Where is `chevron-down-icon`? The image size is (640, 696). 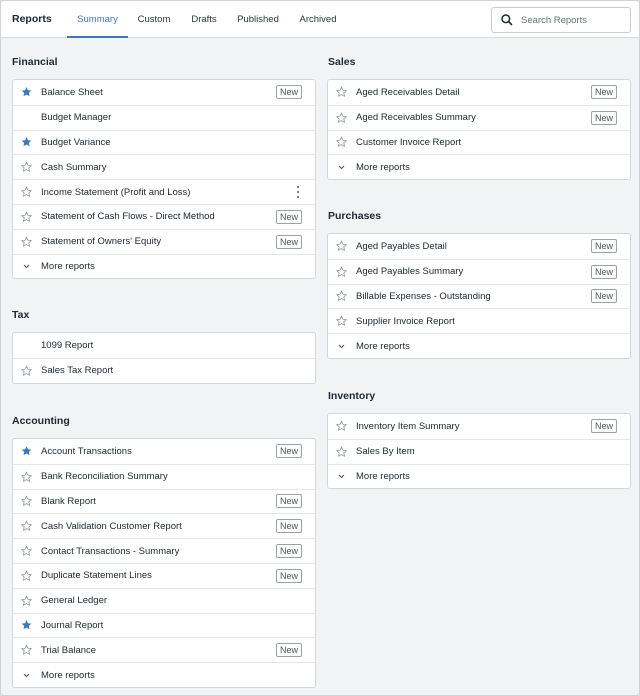 chevron-down-icon is located at coordinates (341, 167).